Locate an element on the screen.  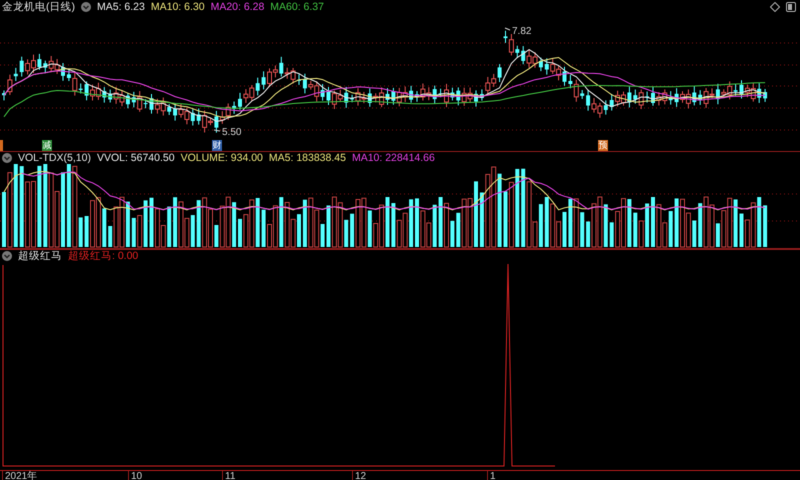
ma-value: MA60: 6.37 is located at coordinates (297, 6).